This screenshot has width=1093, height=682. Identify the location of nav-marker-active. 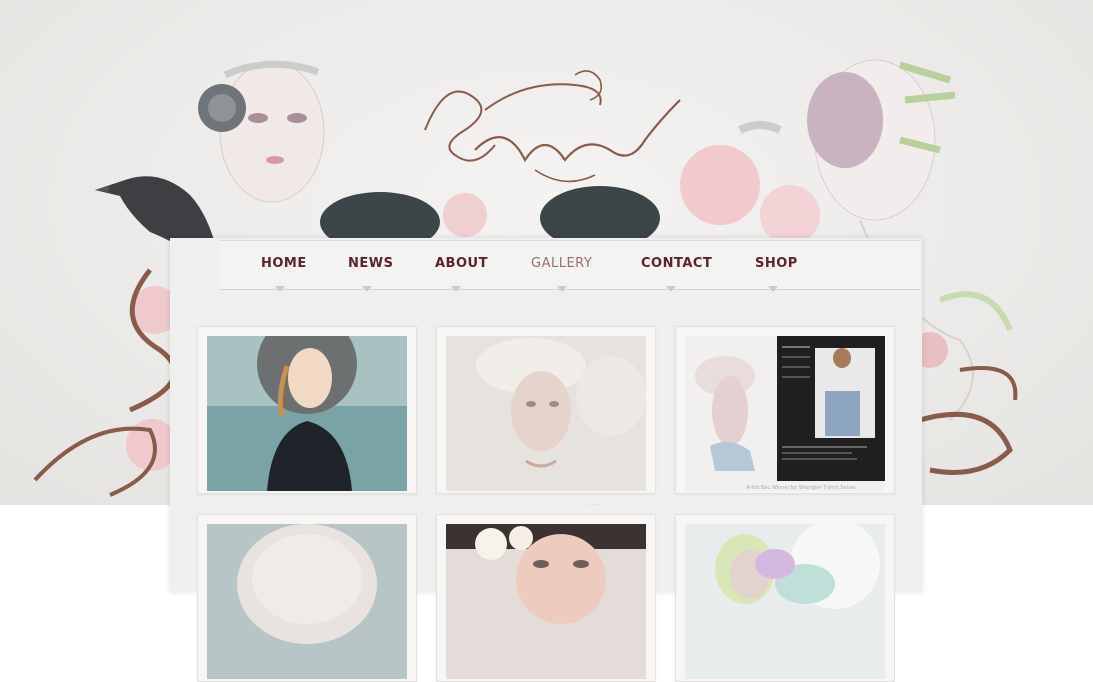
(562, 289).